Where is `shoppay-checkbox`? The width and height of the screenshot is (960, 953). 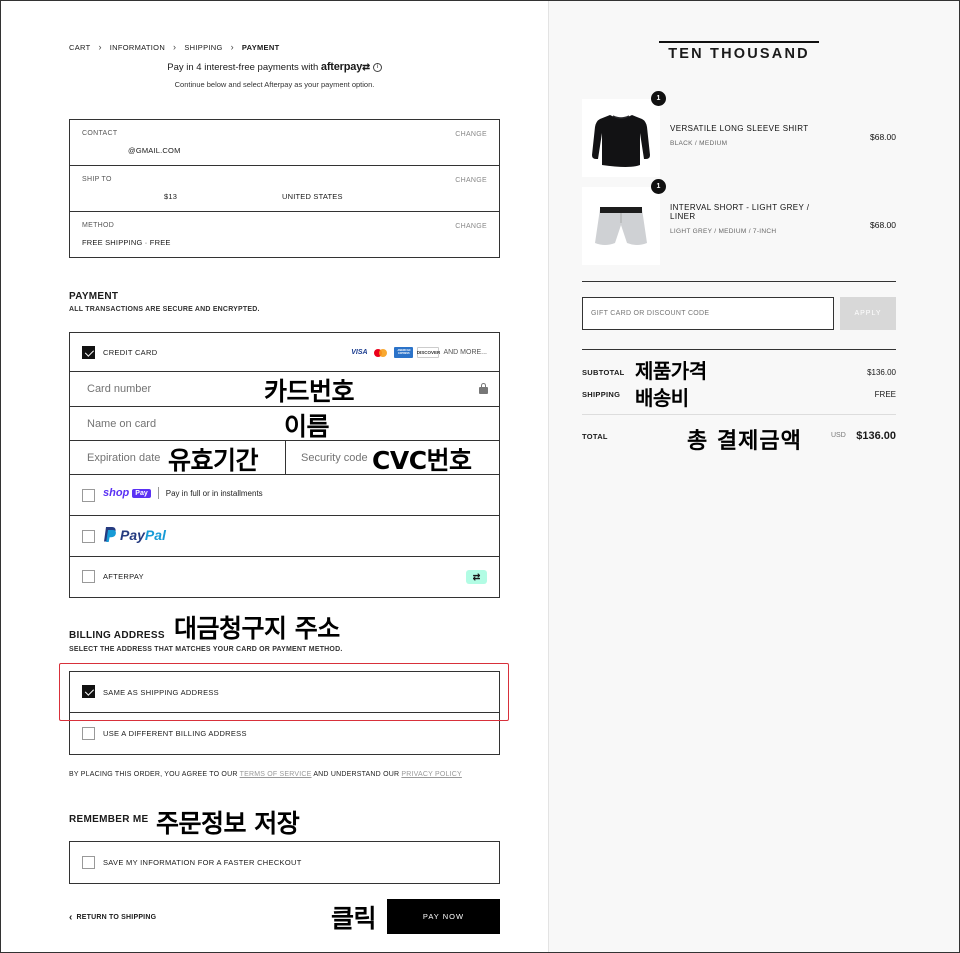
shoppay-checkbox is located at coordinates (88, 495).